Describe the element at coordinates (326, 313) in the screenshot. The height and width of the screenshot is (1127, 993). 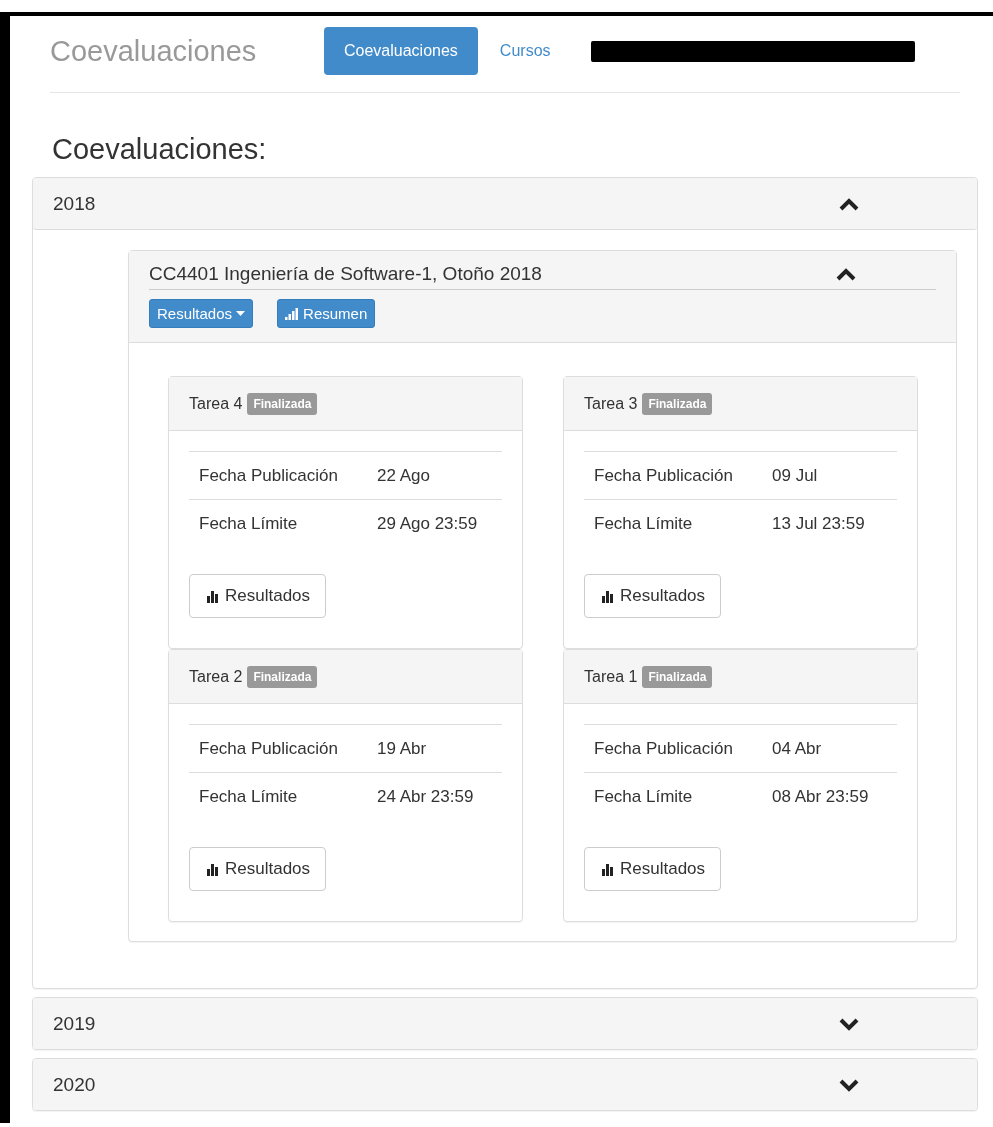
I see `summary-button: Resumen` at that location.